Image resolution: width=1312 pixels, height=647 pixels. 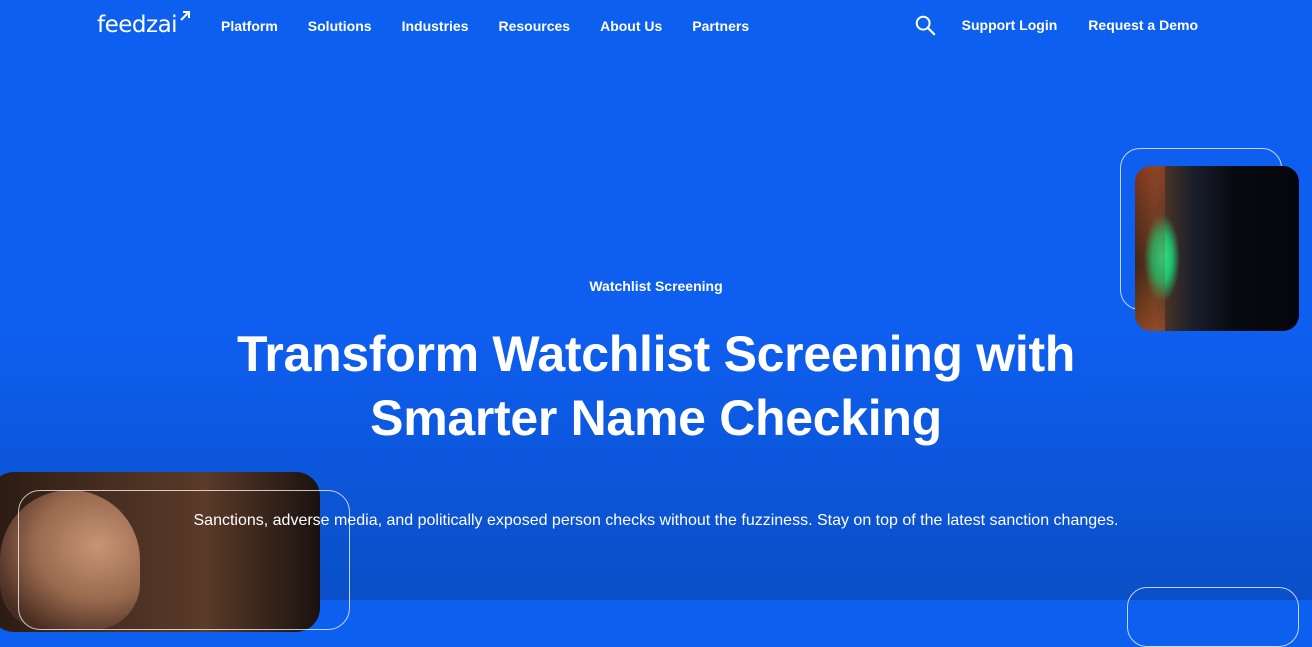 What do you see at coordinates (656, 286) in the screenshot?
I see `hero-eyebrow: Watchlist Screening` at bounding box center [656, 286].